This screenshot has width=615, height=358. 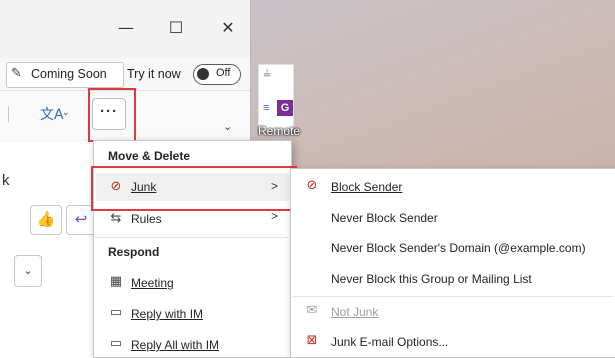 What do you see at coordinates (167, 314) in the screenshot?
I see `menu-item-reply-im: Reply with IM` at bounding box center [167, 314].